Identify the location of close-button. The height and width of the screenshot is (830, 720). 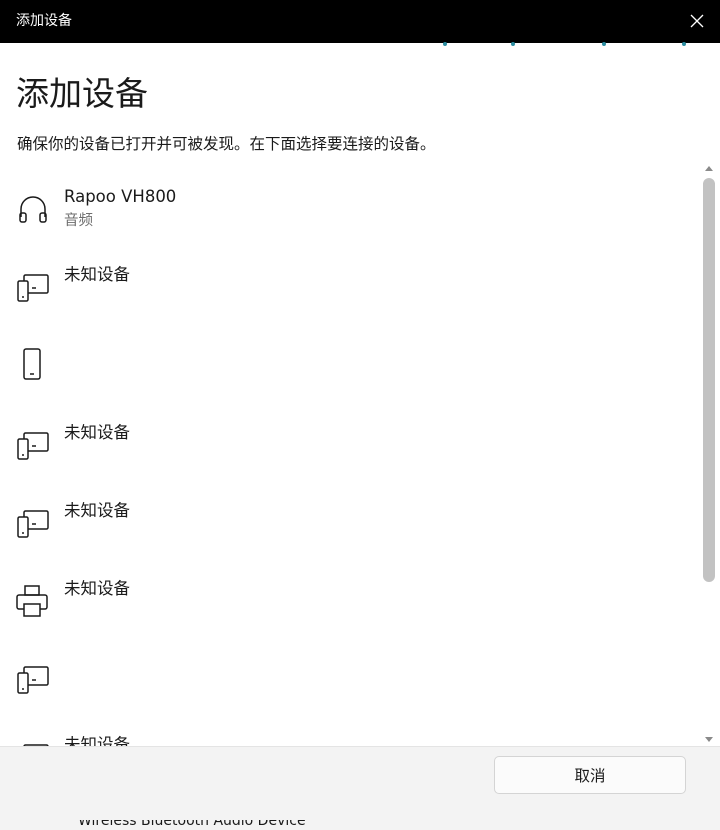
(697, 21).